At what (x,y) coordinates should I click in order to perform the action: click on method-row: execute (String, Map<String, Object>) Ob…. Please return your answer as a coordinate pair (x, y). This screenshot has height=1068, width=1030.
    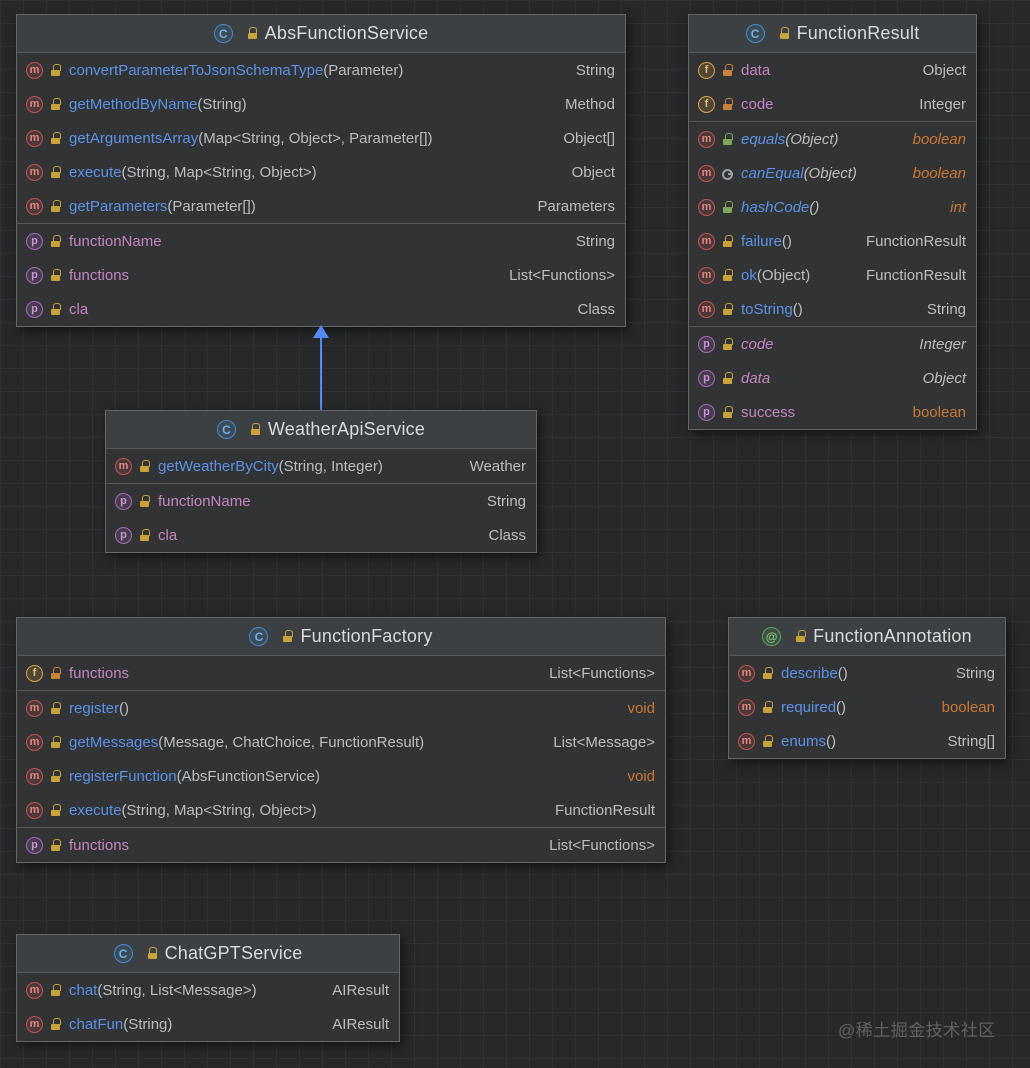
    Looking at the image, I should click on (321, 172).